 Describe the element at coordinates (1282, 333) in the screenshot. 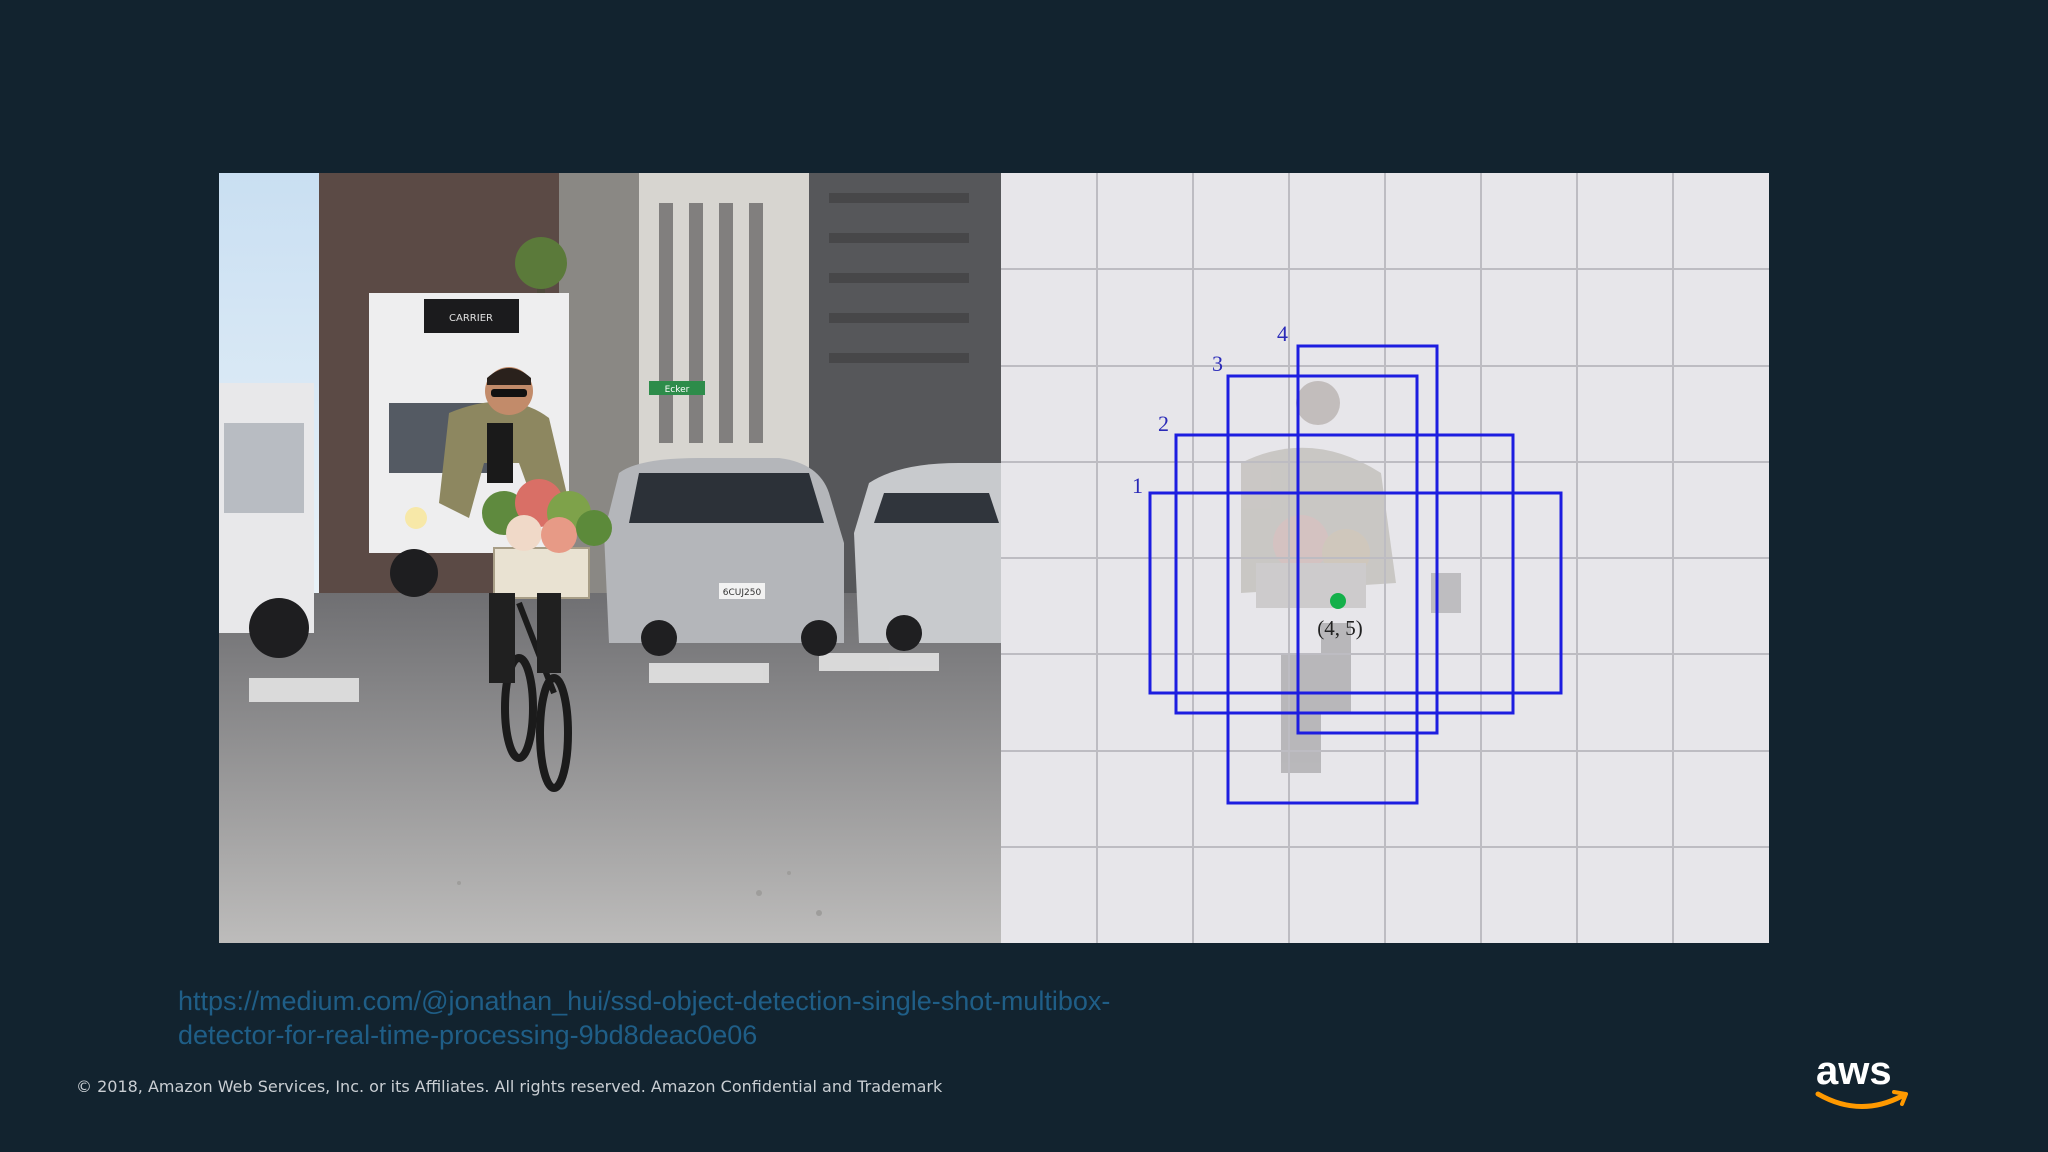

I see `box-label-4: 4` at that location.